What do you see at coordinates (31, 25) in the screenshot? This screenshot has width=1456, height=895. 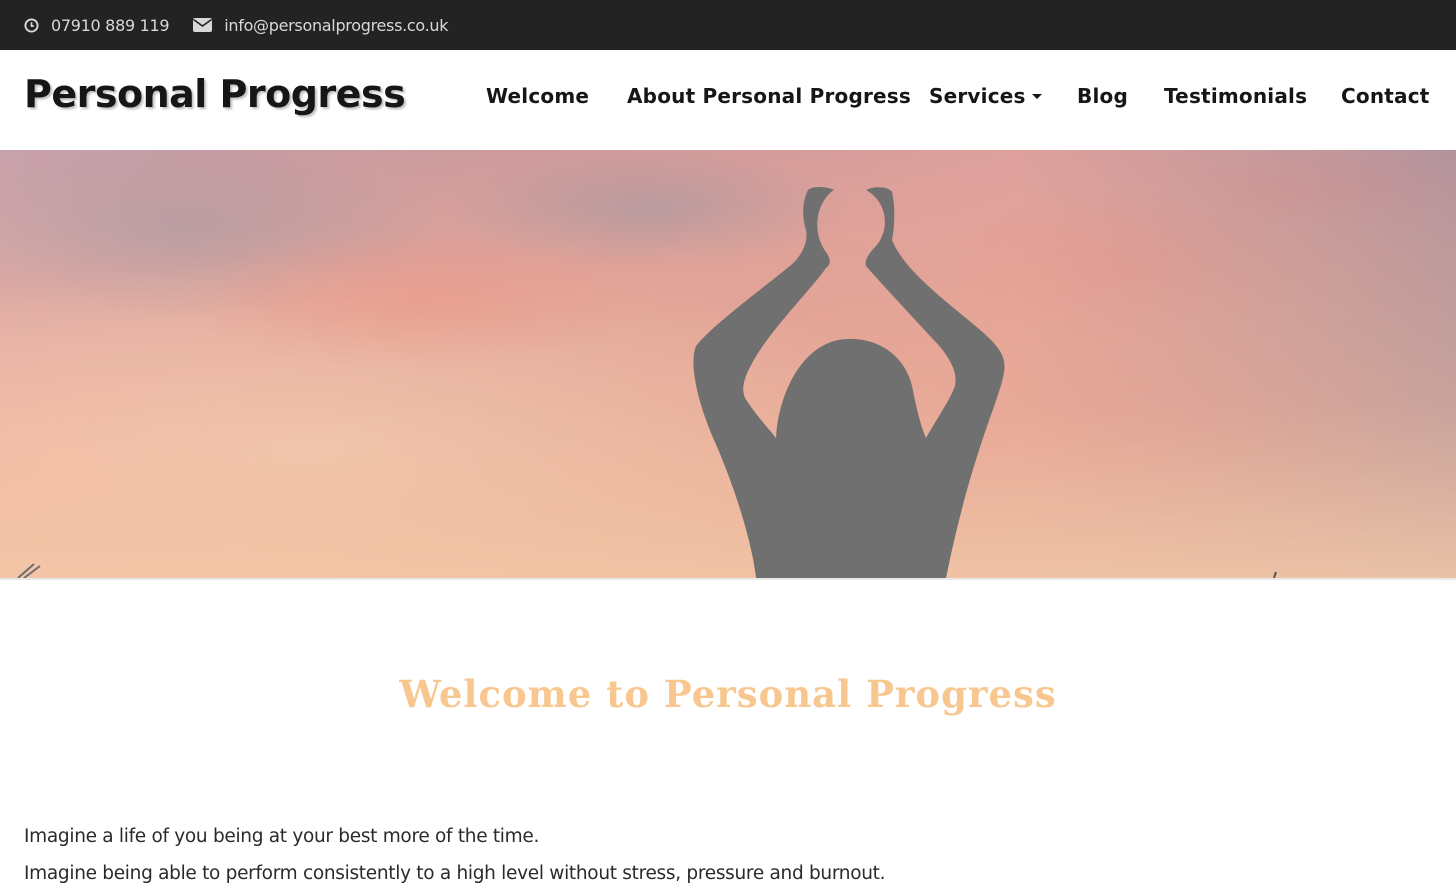 I see `clock-icon` at bounding box center [31, 25].